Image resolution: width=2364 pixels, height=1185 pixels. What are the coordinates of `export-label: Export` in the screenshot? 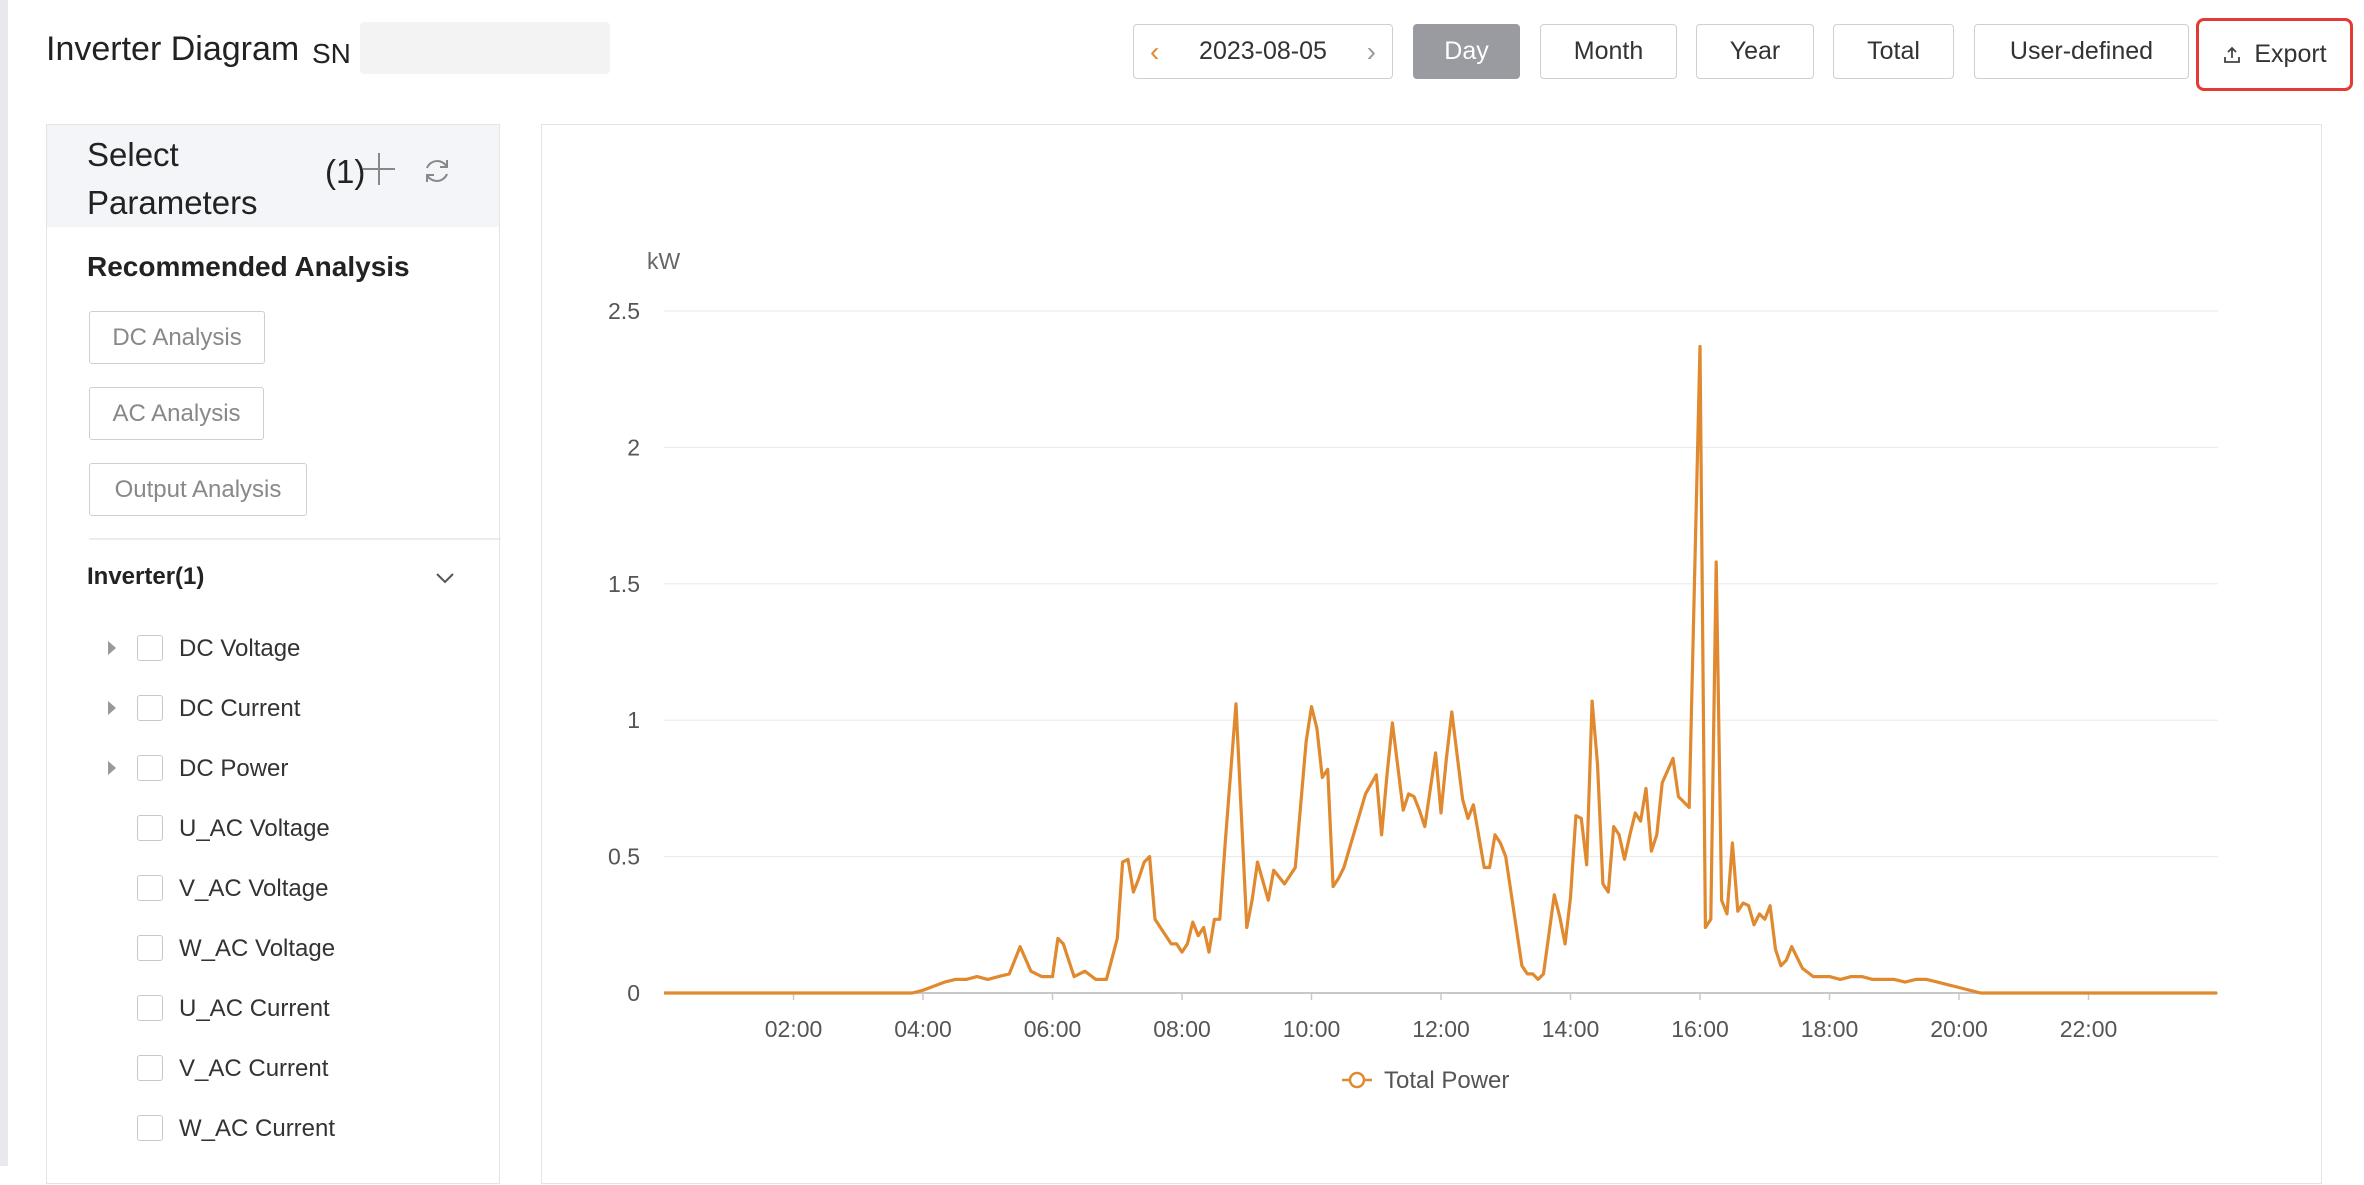 It's located at (2290, 54).